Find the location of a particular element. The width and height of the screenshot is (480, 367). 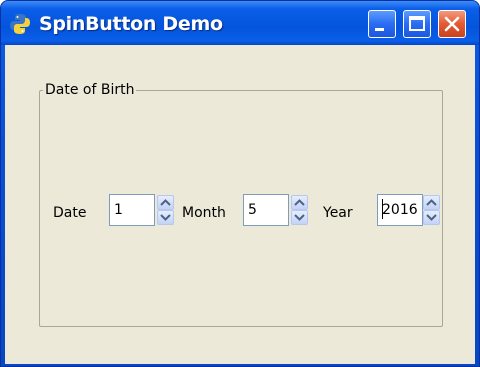

text-caret is located at coordinates (382, 209).